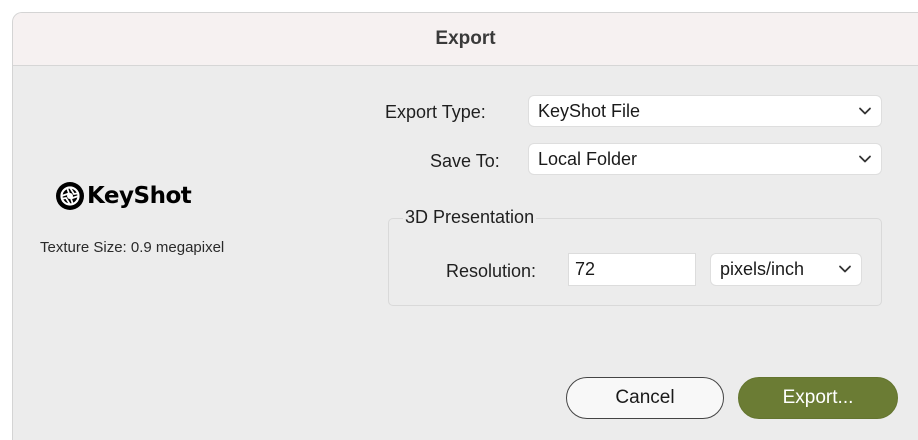 This screenshot has height=440, width=918. What do you see at coordinates (491, 271) in the screenshot?
I see `resolution-label: Resolution:` at bounding box center [491, 271].